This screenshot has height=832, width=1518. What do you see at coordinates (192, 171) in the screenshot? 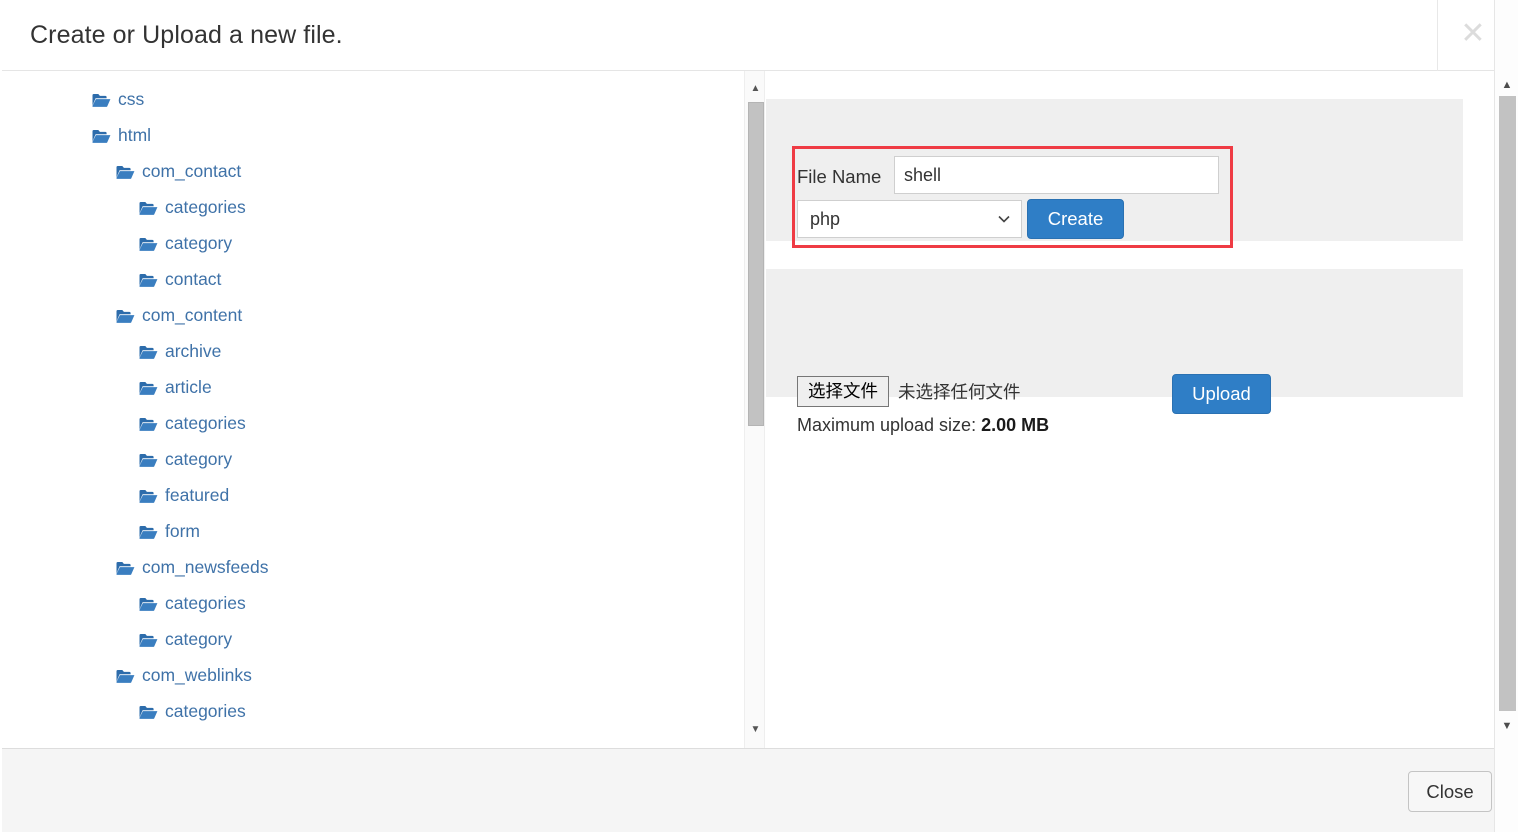
I see `tree-item-label: com_contact` at bounding box center [192, 171].